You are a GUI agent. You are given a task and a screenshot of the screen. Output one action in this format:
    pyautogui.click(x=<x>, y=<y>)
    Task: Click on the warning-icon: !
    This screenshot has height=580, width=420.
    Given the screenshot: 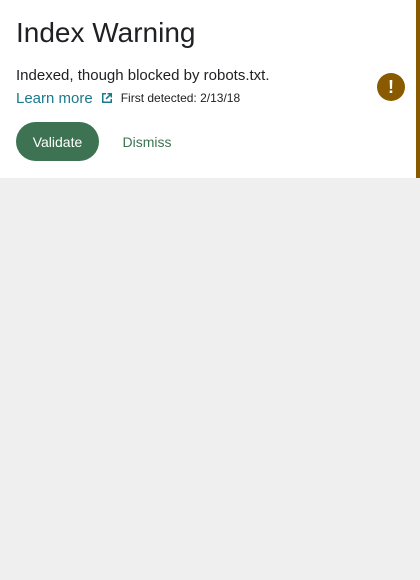 What is the action you would take?
    pyautogui.click(x=391, y=87)
    